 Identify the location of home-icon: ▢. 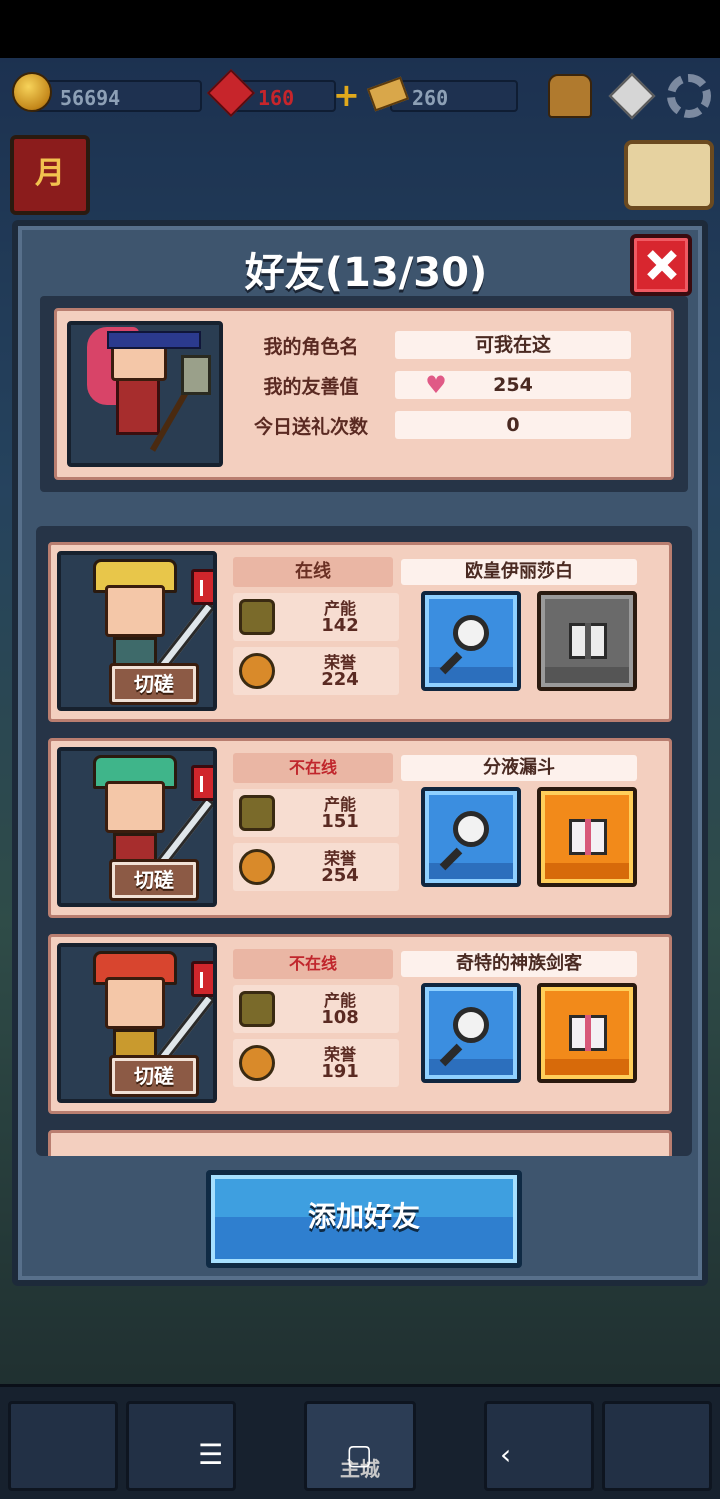
(359, 1454).